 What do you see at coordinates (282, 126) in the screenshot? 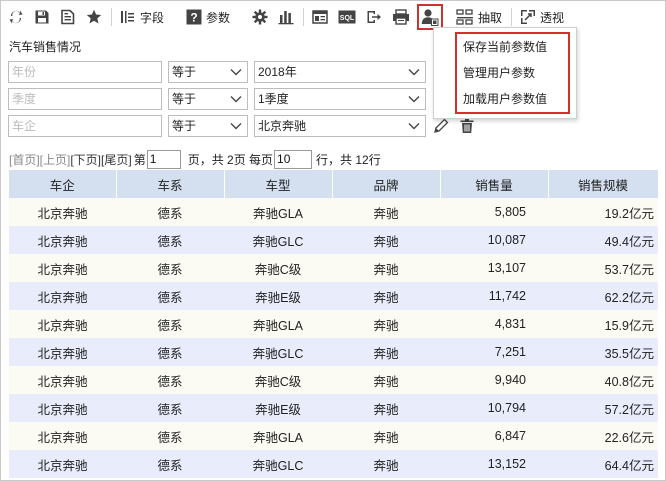
I see `filter-value: 北京奔驰` at bounding box center [282, 126].